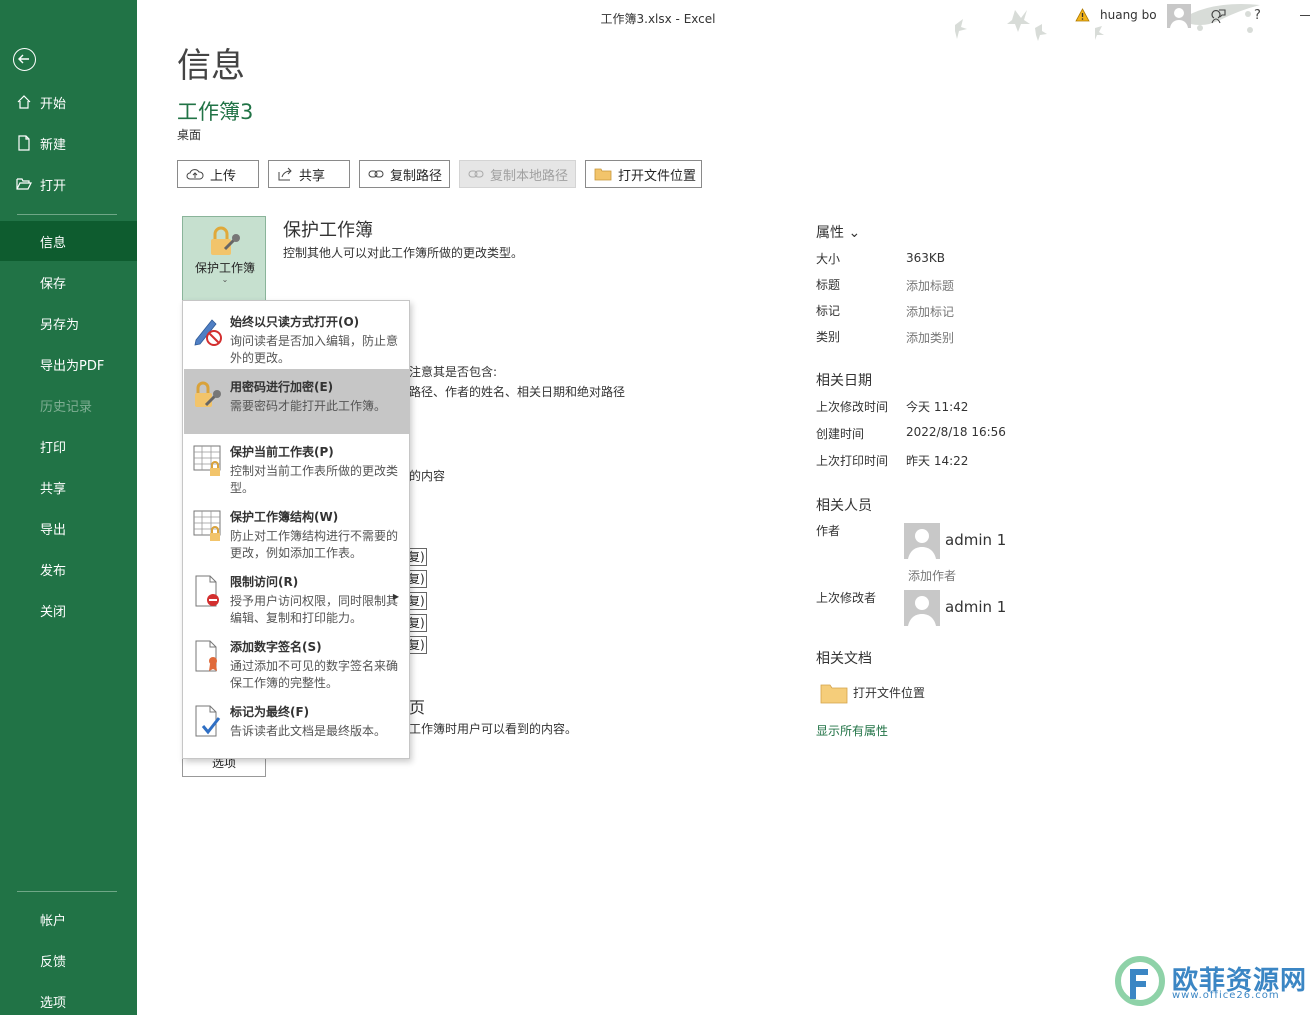 The width and height of the screenshot is (1316, 1015). Describe the element at coordinates (1128, 15) in the screenshot. I see `user-name: huang bo` at that location.